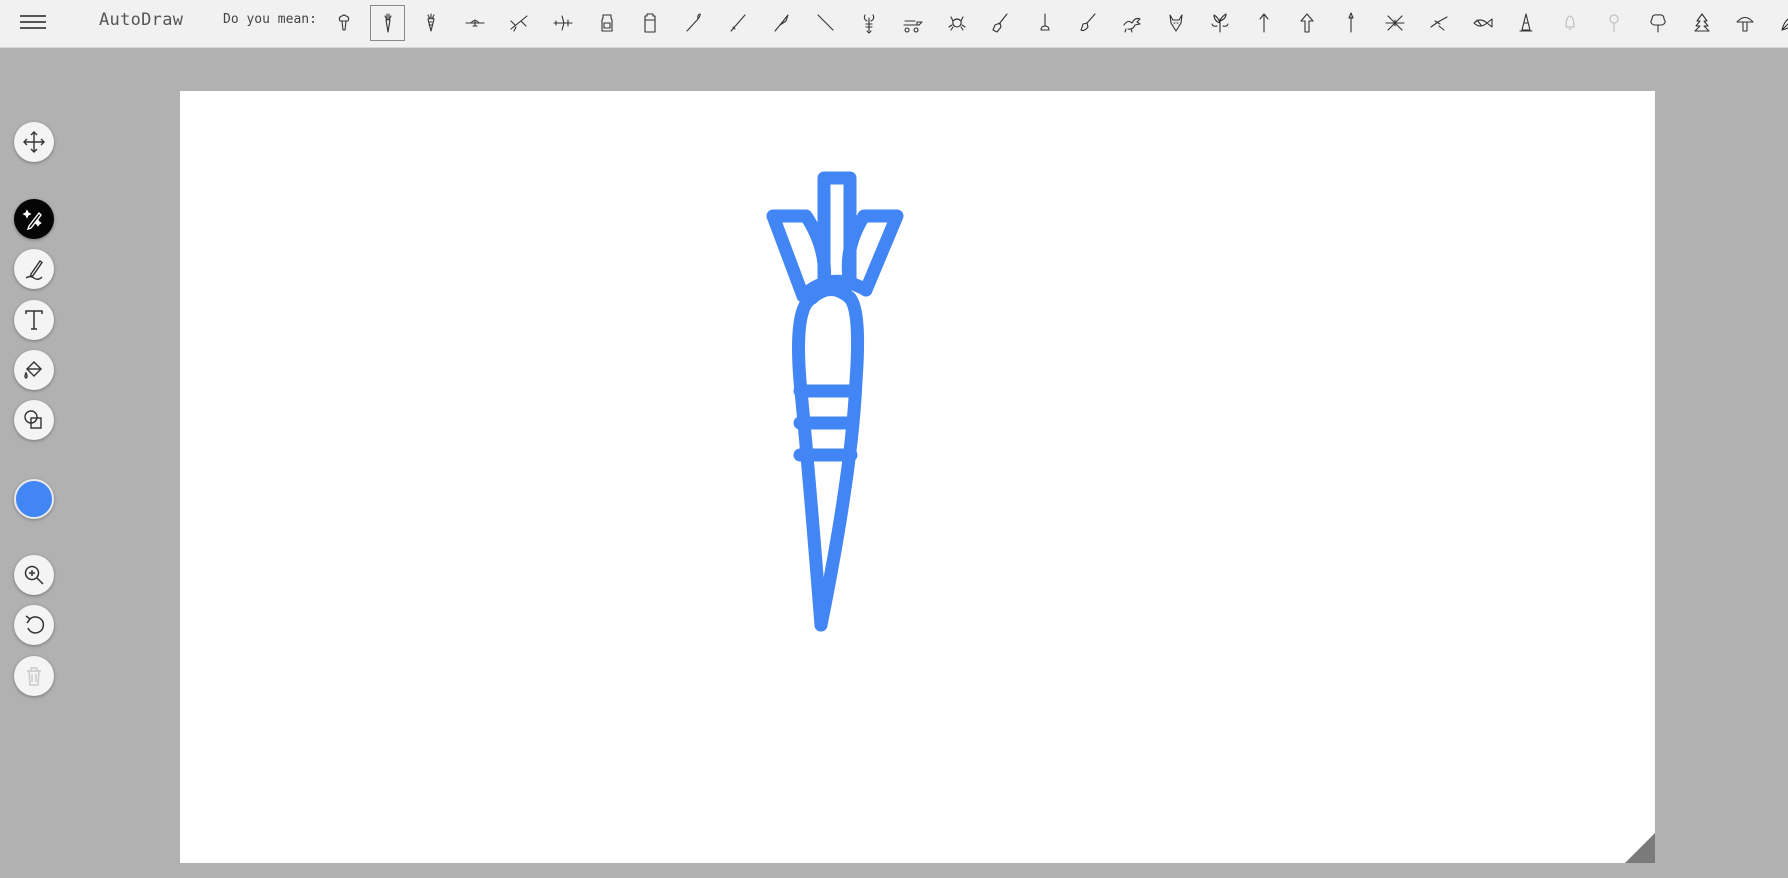  I want to click on shape-tool, so click(34, 420).